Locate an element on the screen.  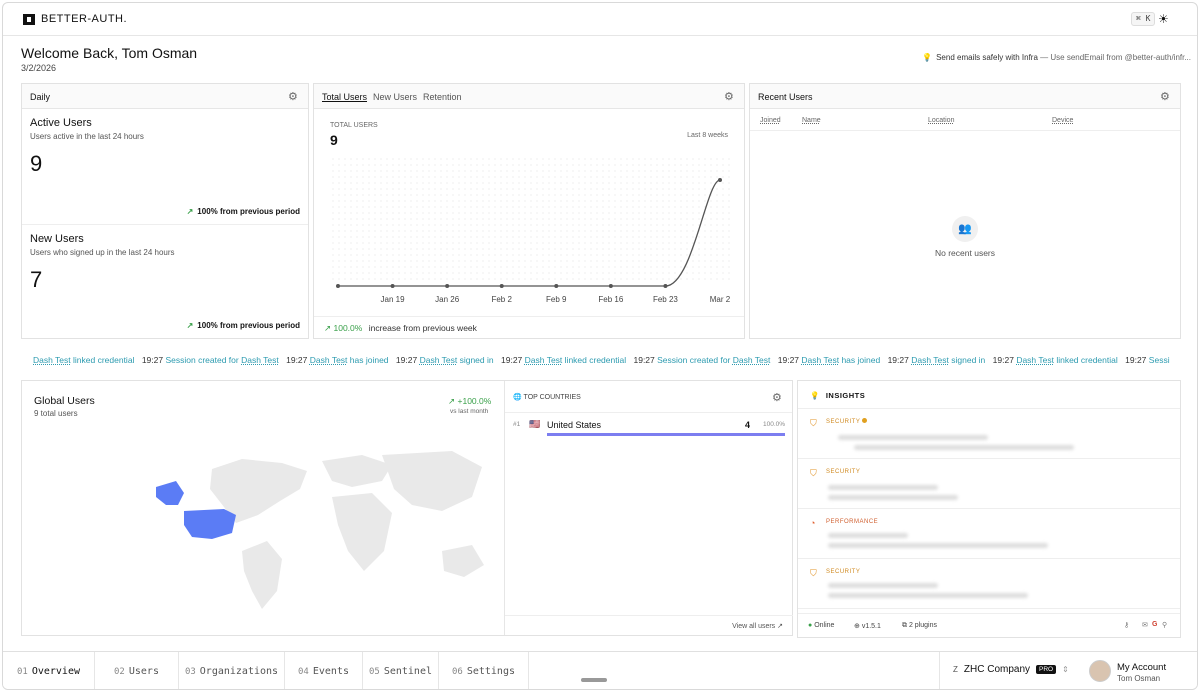
insight-item: ◔ PERFORMANCE is located at coordinates (989, 534).